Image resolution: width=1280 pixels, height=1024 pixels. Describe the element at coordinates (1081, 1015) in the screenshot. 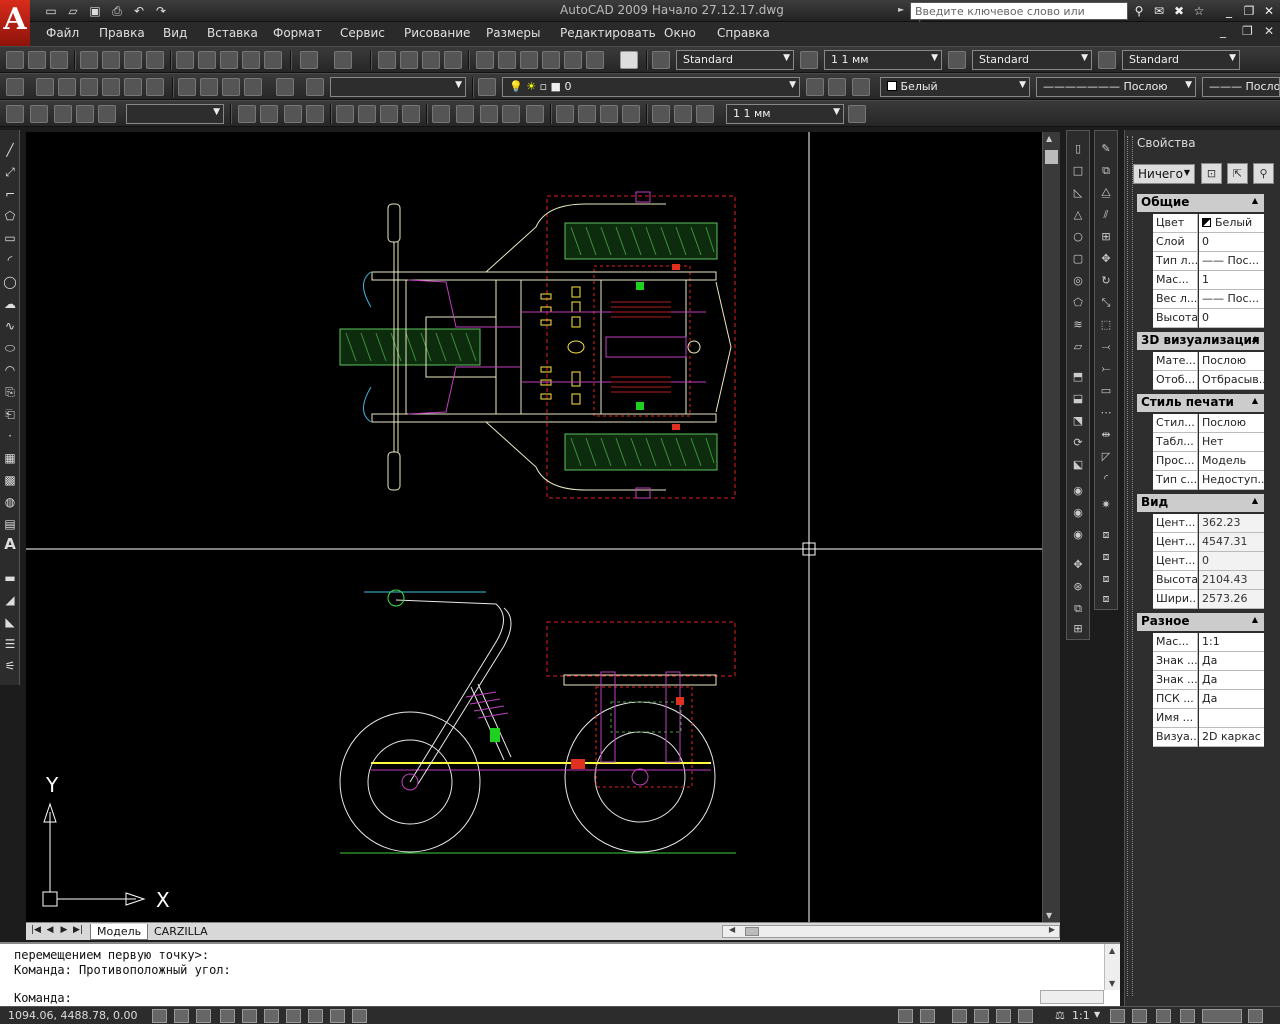

I see `annotation-scale: 1:1` at that location.